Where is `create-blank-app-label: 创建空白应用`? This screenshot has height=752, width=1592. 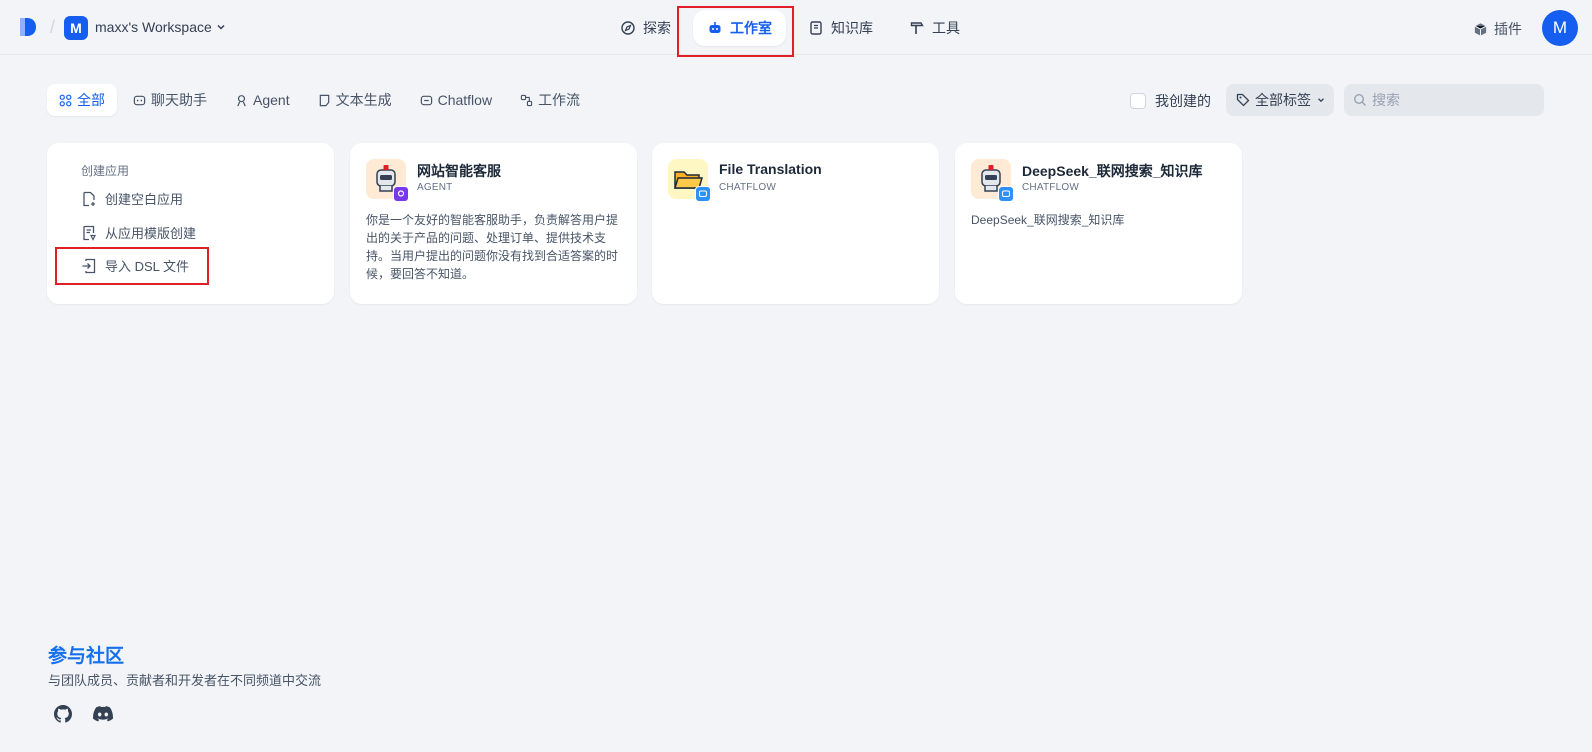
create-blank-app-label: 创建空白应用 is located at coordinates (144, 199).